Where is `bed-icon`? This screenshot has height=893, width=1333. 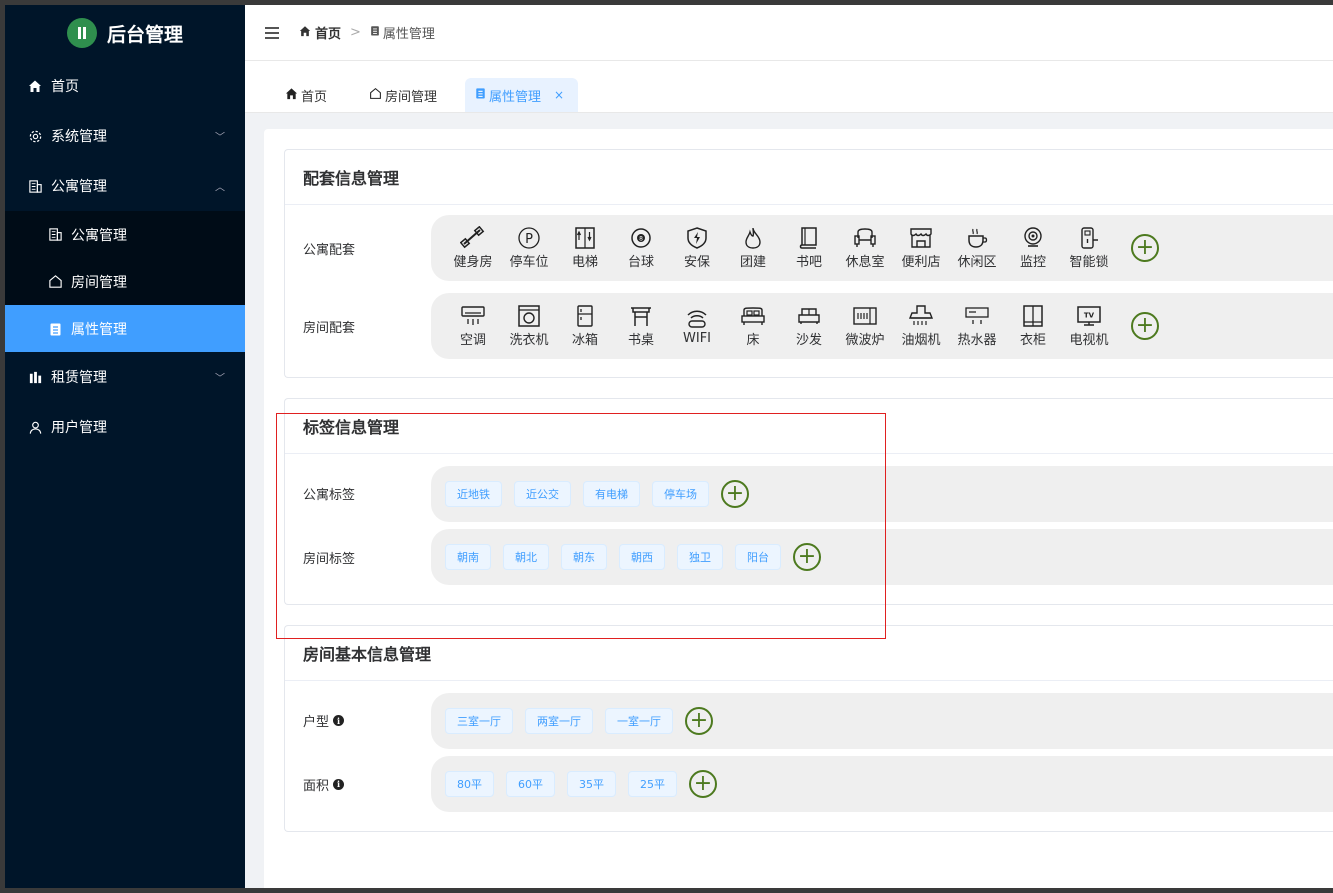
bed-icon is located at coordinates (753, 316).